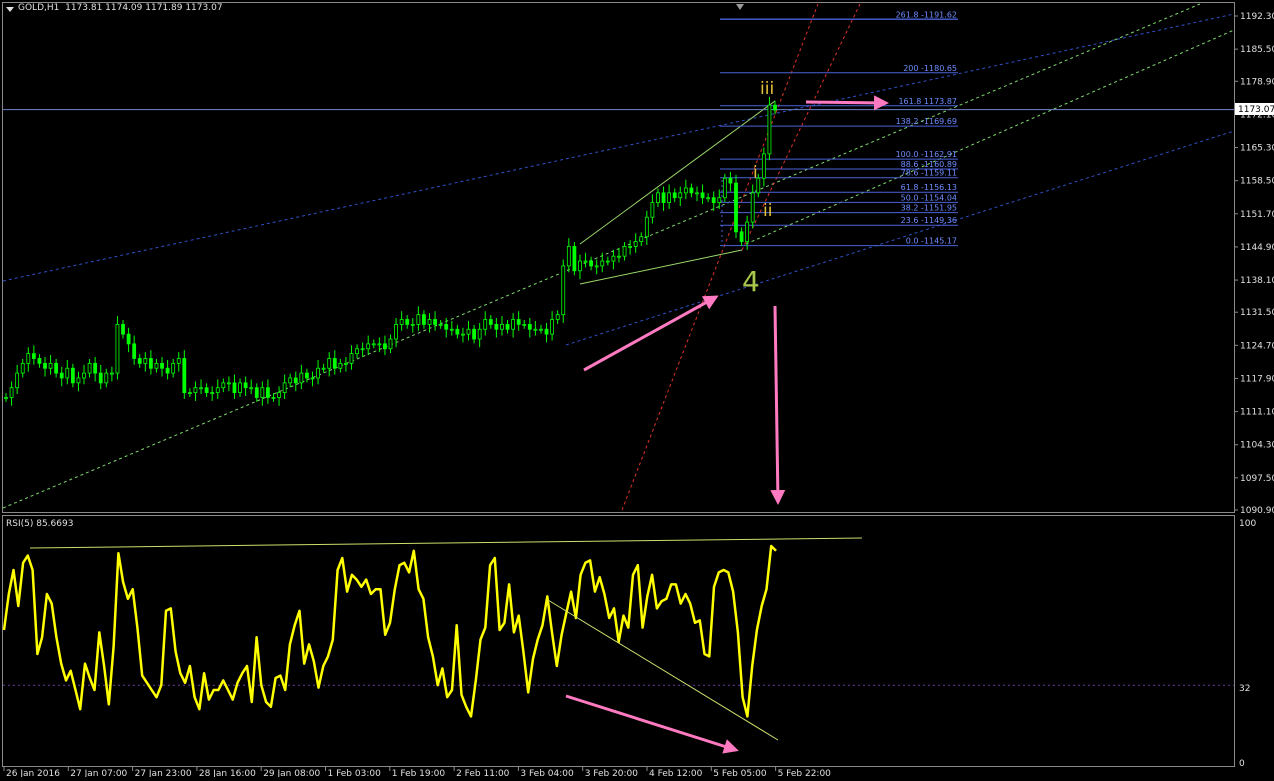  I want to click on trendline-red-inner, so click(801, 127).